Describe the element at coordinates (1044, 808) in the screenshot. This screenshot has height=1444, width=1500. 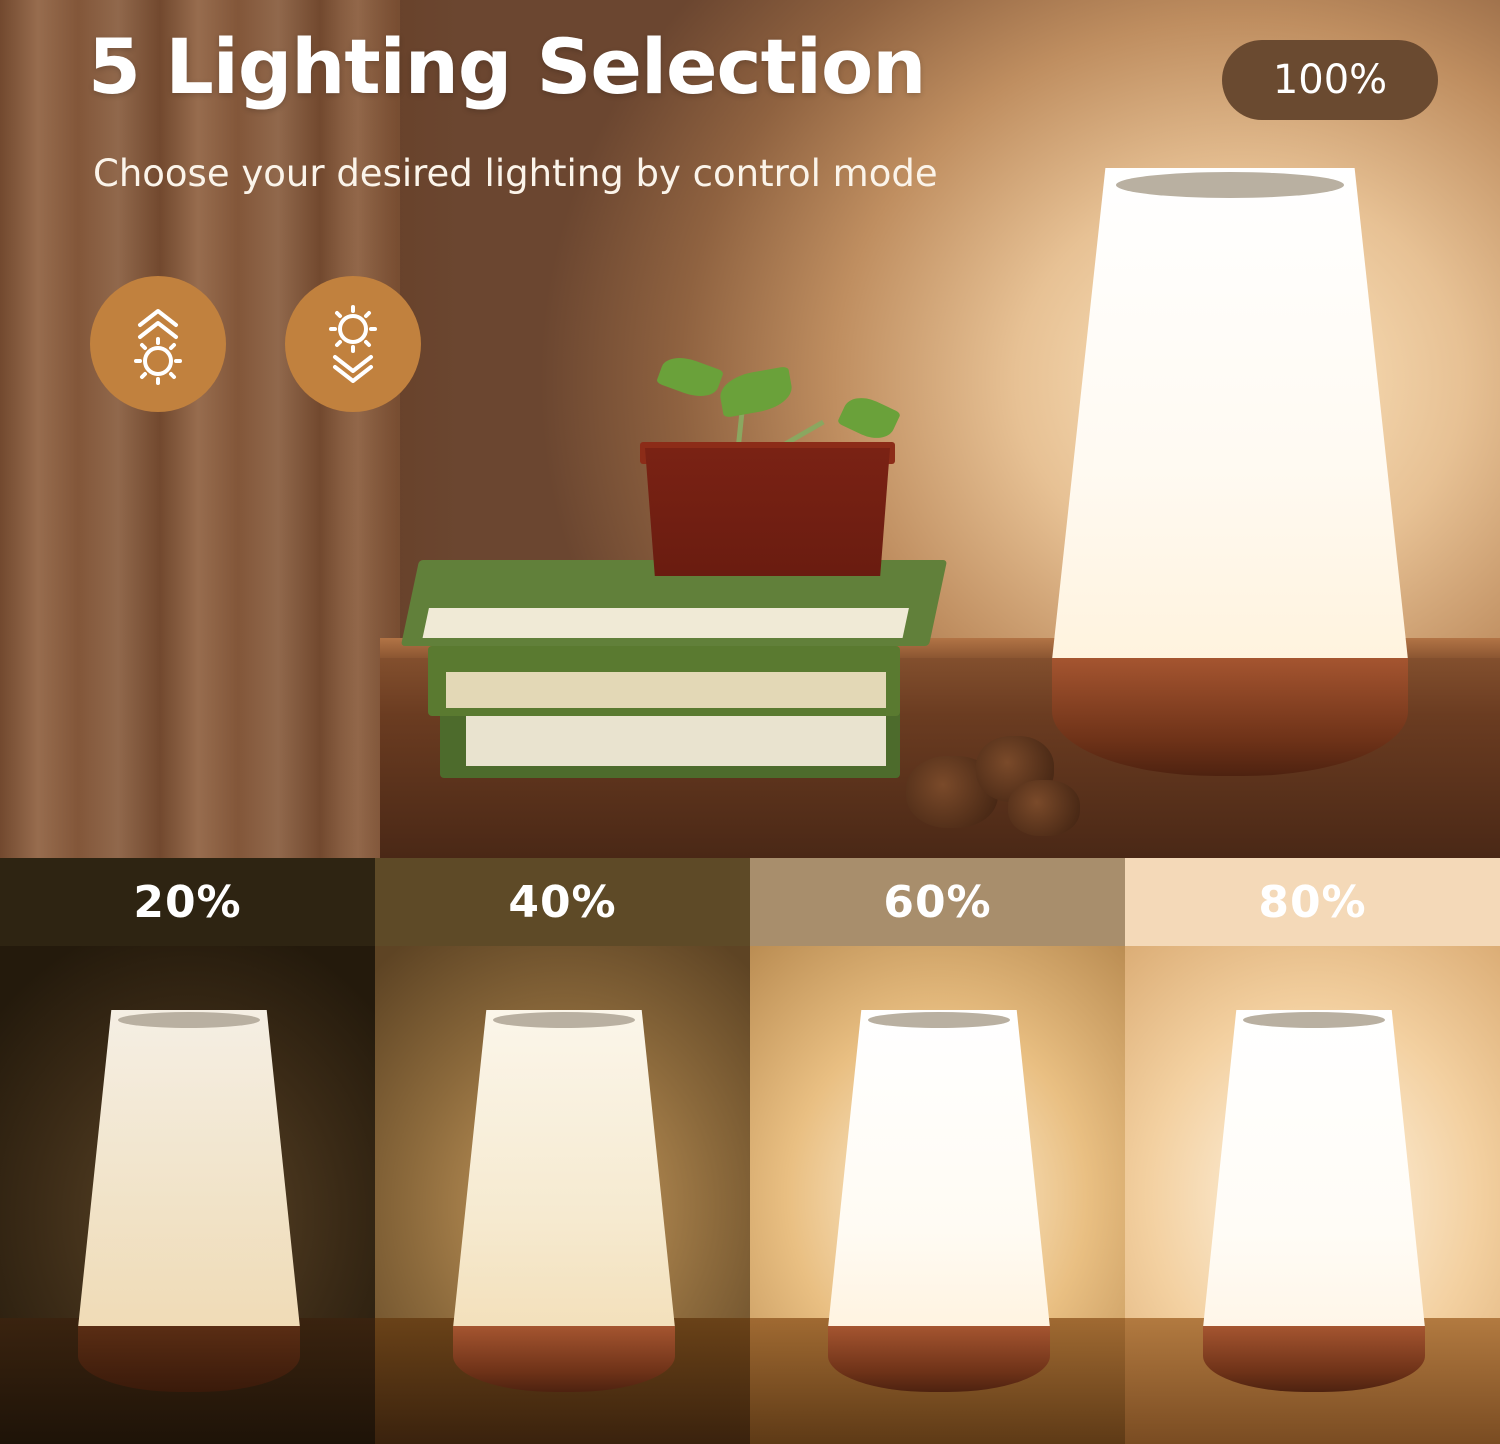
I see `pine-cone` at that location.